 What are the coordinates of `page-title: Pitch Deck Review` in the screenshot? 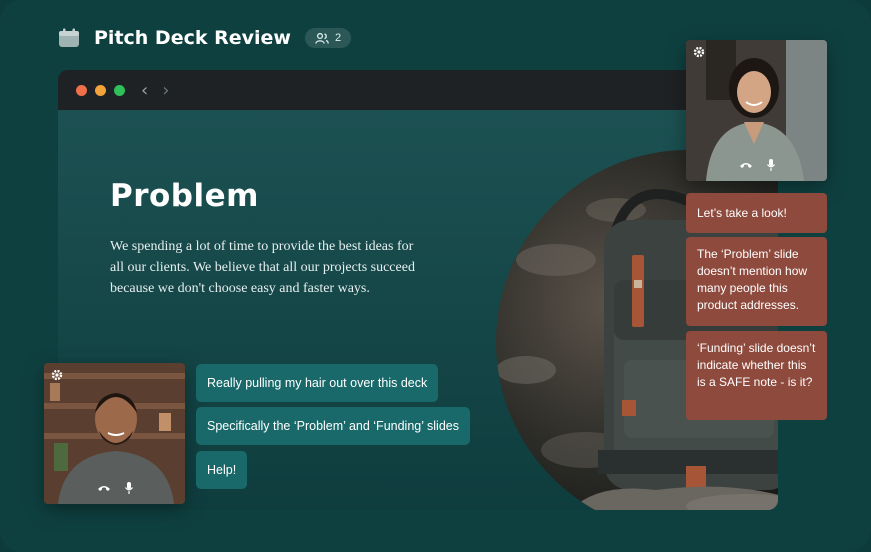 It's located at (192, 38).